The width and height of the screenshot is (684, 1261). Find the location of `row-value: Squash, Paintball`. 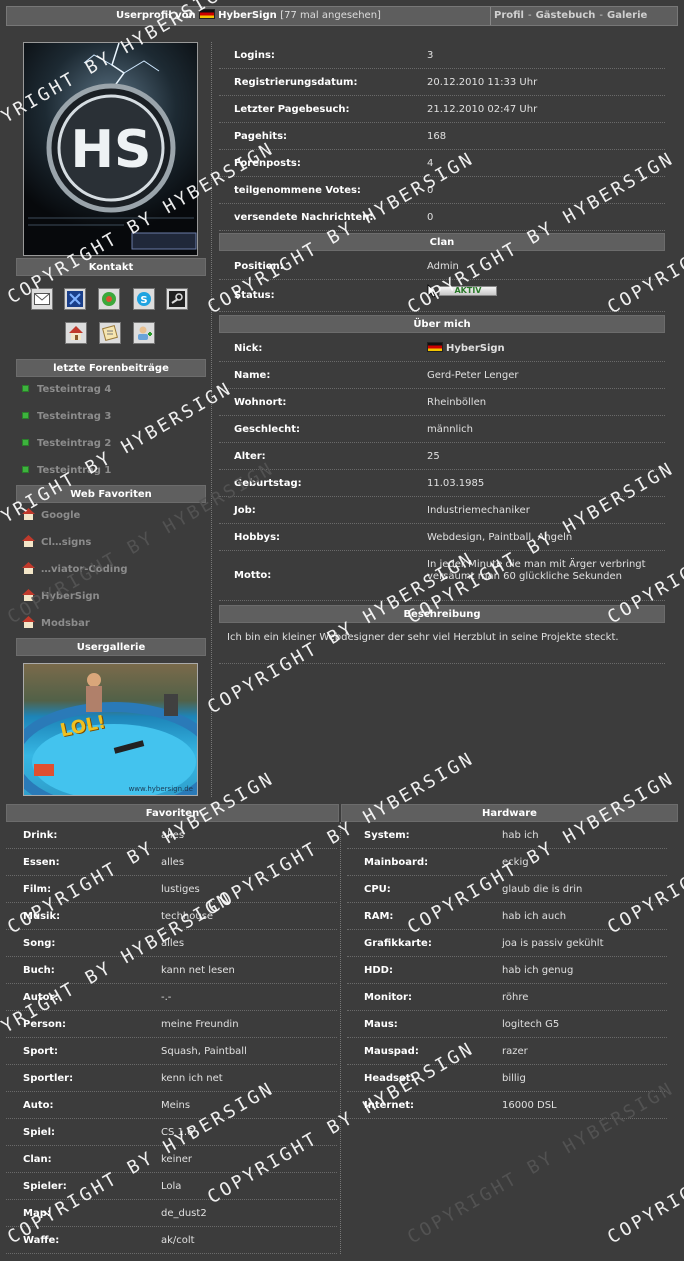

row-value: Squash, Paintball is located at coordinates (204, 1051).